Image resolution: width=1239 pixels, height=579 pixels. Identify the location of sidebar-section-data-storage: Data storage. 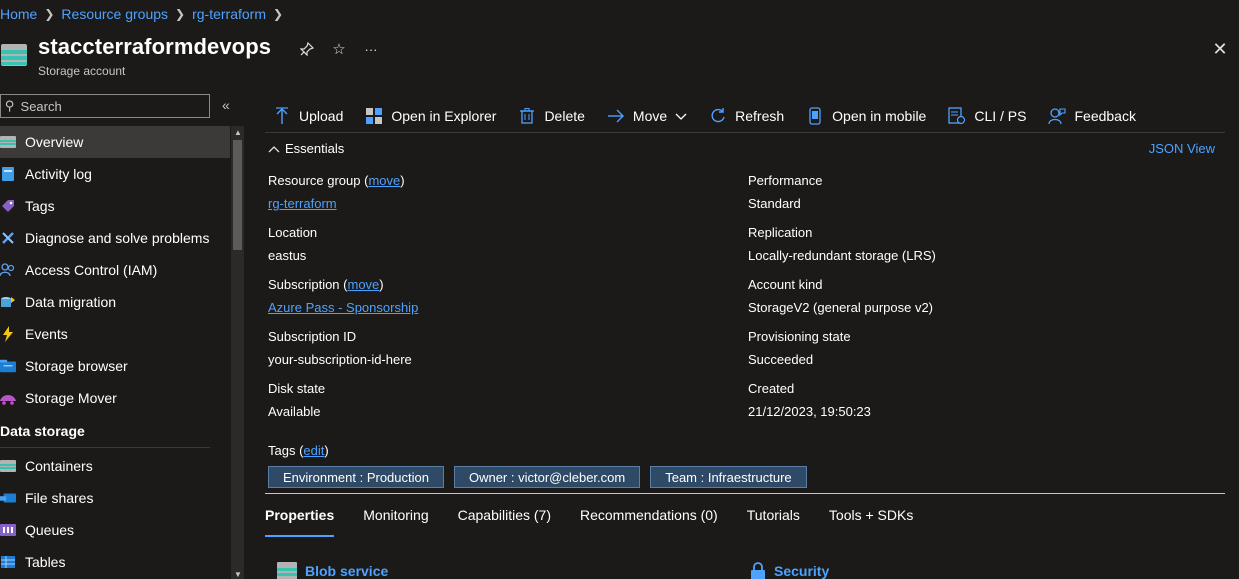
(105, 431).